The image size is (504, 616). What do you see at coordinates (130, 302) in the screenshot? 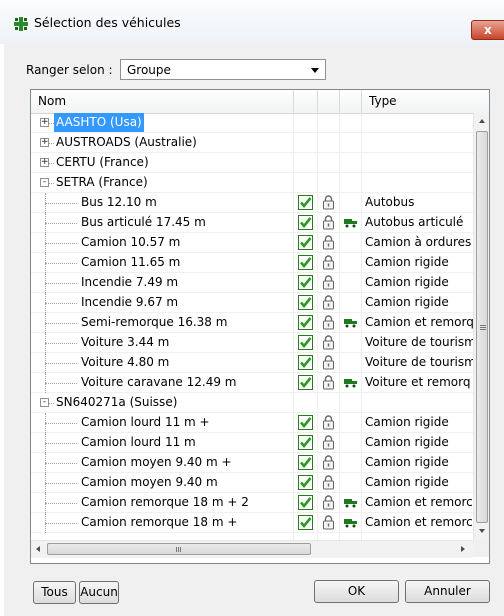
I see `row-name: Incendie 9.67 m` at bounding box center [130, 302].